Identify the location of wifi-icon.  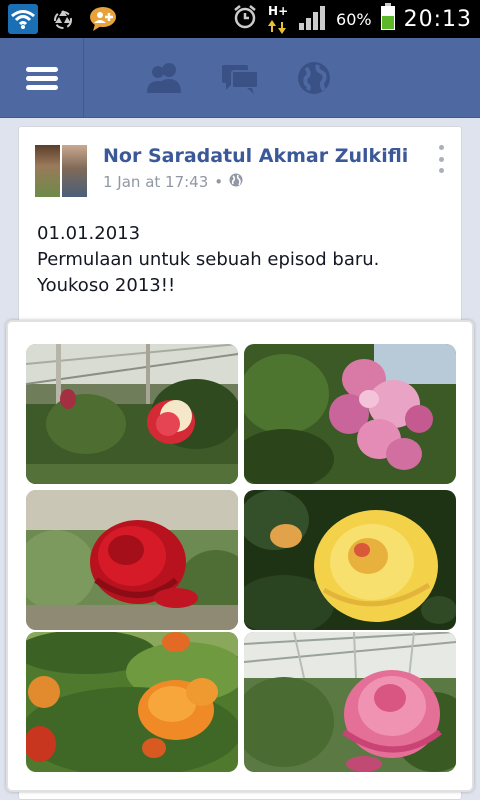
(23, 19).